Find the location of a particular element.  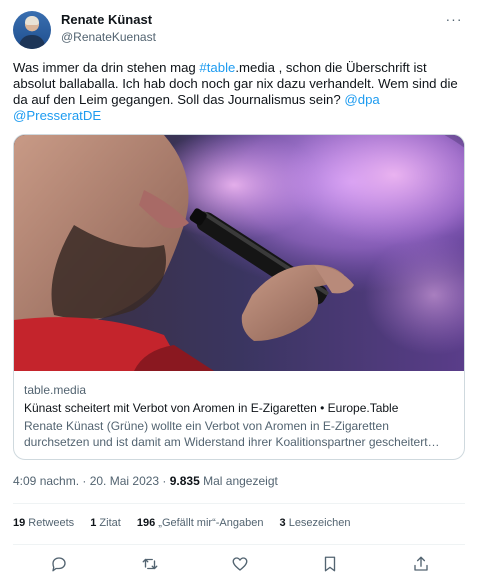

views-label: Mal angezeigt is located at coordinates (238, 481).